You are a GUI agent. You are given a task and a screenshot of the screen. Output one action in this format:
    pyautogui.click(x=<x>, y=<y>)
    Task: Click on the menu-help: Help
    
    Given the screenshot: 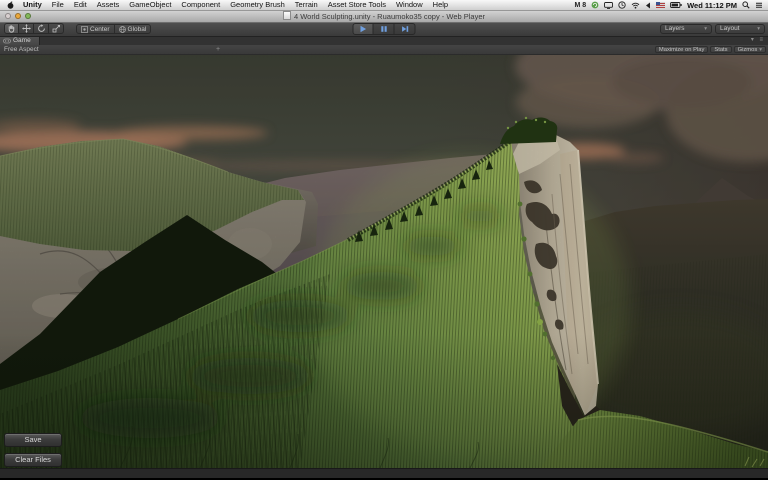 What is the action you would take?
    pyautogui.click(x=440, y=5)
    